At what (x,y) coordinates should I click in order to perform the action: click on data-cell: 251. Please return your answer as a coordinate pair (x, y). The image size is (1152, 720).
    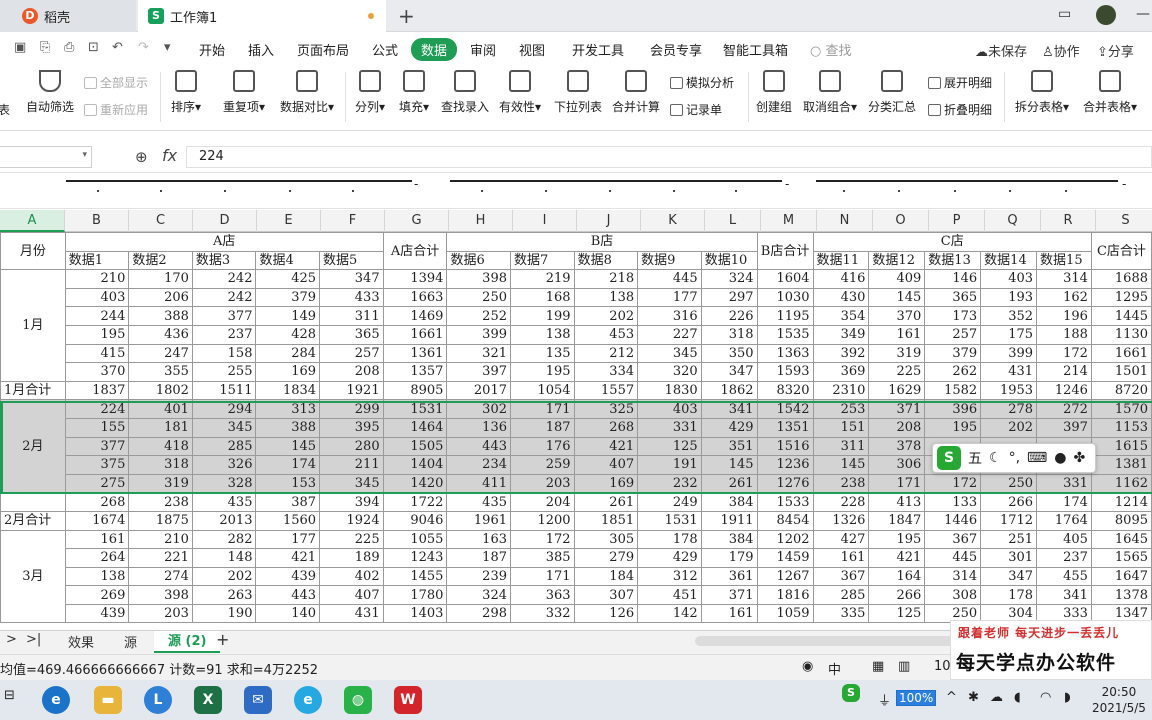
    Looking at the image, I should click on (1009, 539).